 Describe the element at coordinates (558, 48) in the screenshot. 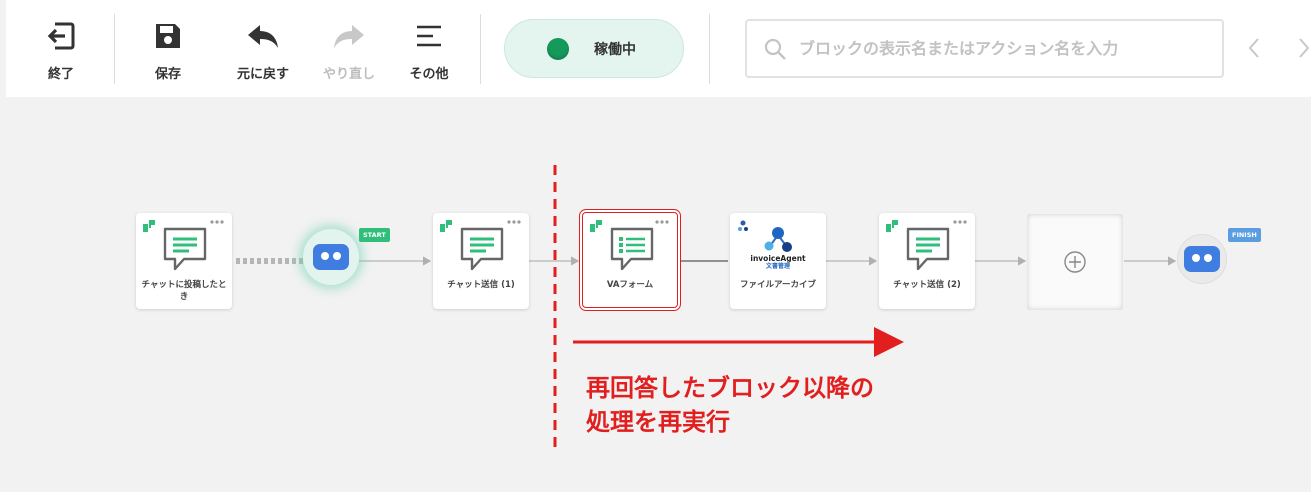

I see `status-indicator-icon` at that location.